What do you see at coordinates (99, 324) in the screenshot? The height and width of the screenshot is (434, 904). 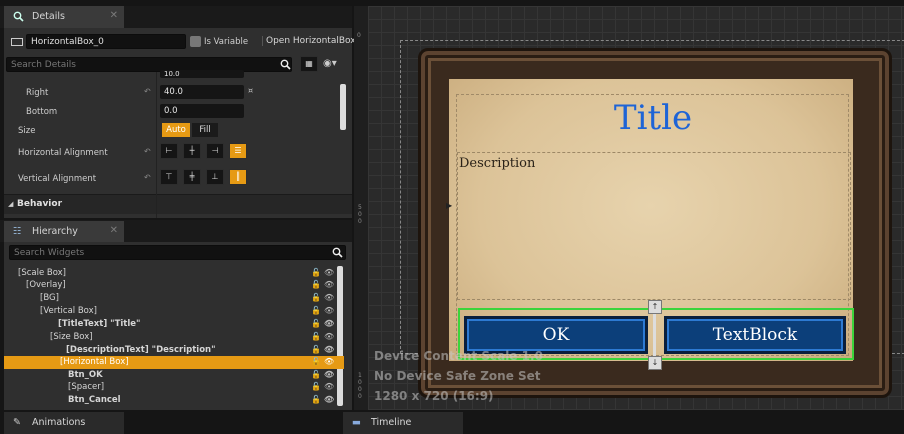 I see `tree-item-label: [TitleText] "Title"` at bounding box center [99, 324].